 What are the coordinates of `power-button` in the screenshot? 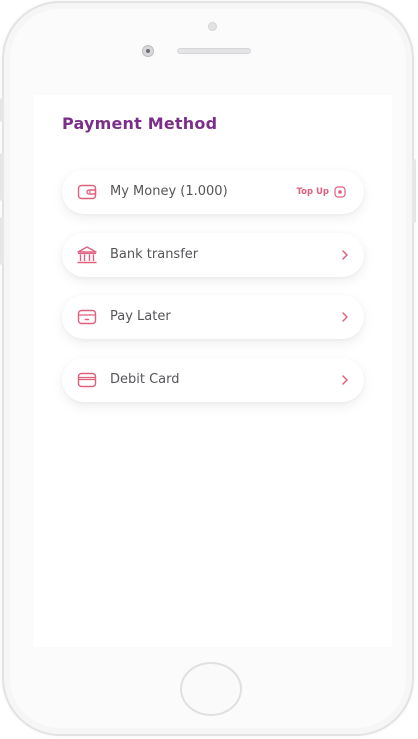 It's located at (414, 191).